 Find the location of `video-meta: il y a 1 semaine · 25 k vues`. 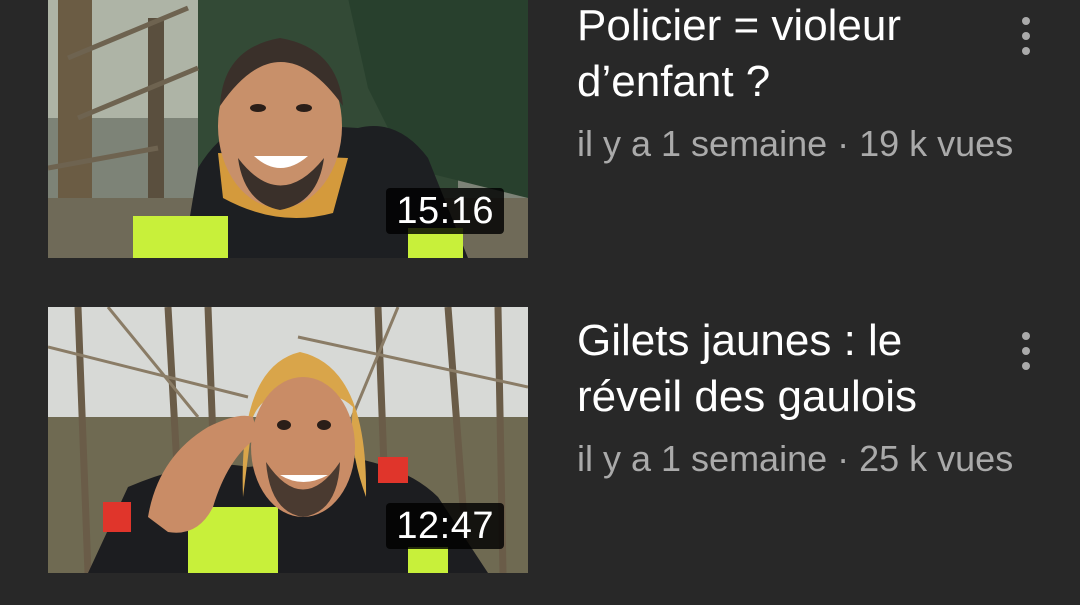

video-meta: il y a 1 semaine · 25 k vues is located at coordinates (795, 458).